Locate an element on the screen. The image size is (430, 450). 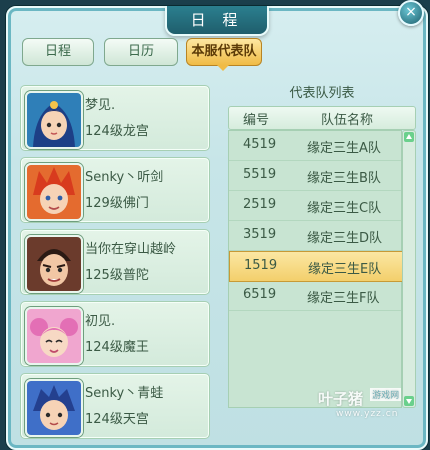
red-hair-boy-portrait-icon is located at coordinates (54, 192).